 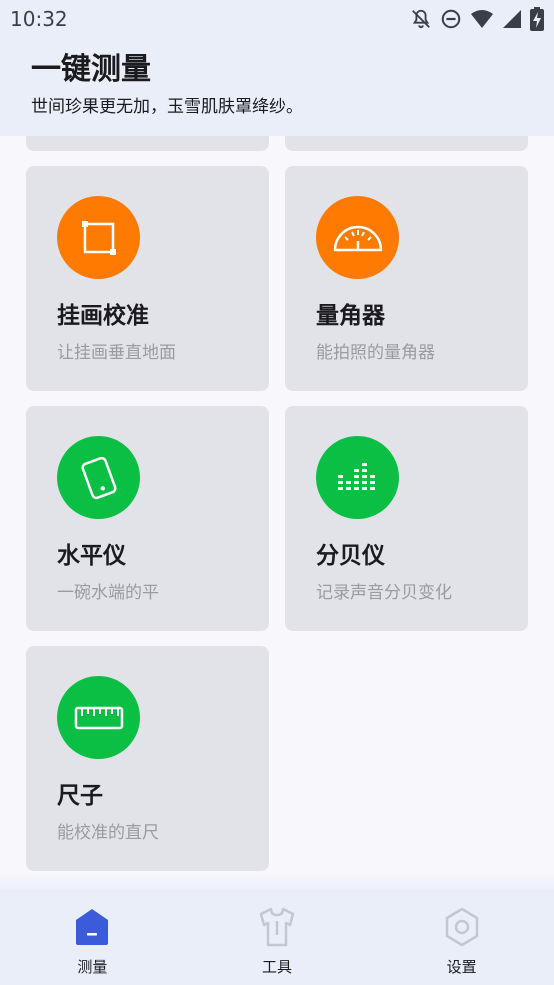 What do you see at coordinates (406, 278) in the screenshot?
I see `tool-card-protractor: 量角器 能拍照的量角器` at bounding box center [406, 278].